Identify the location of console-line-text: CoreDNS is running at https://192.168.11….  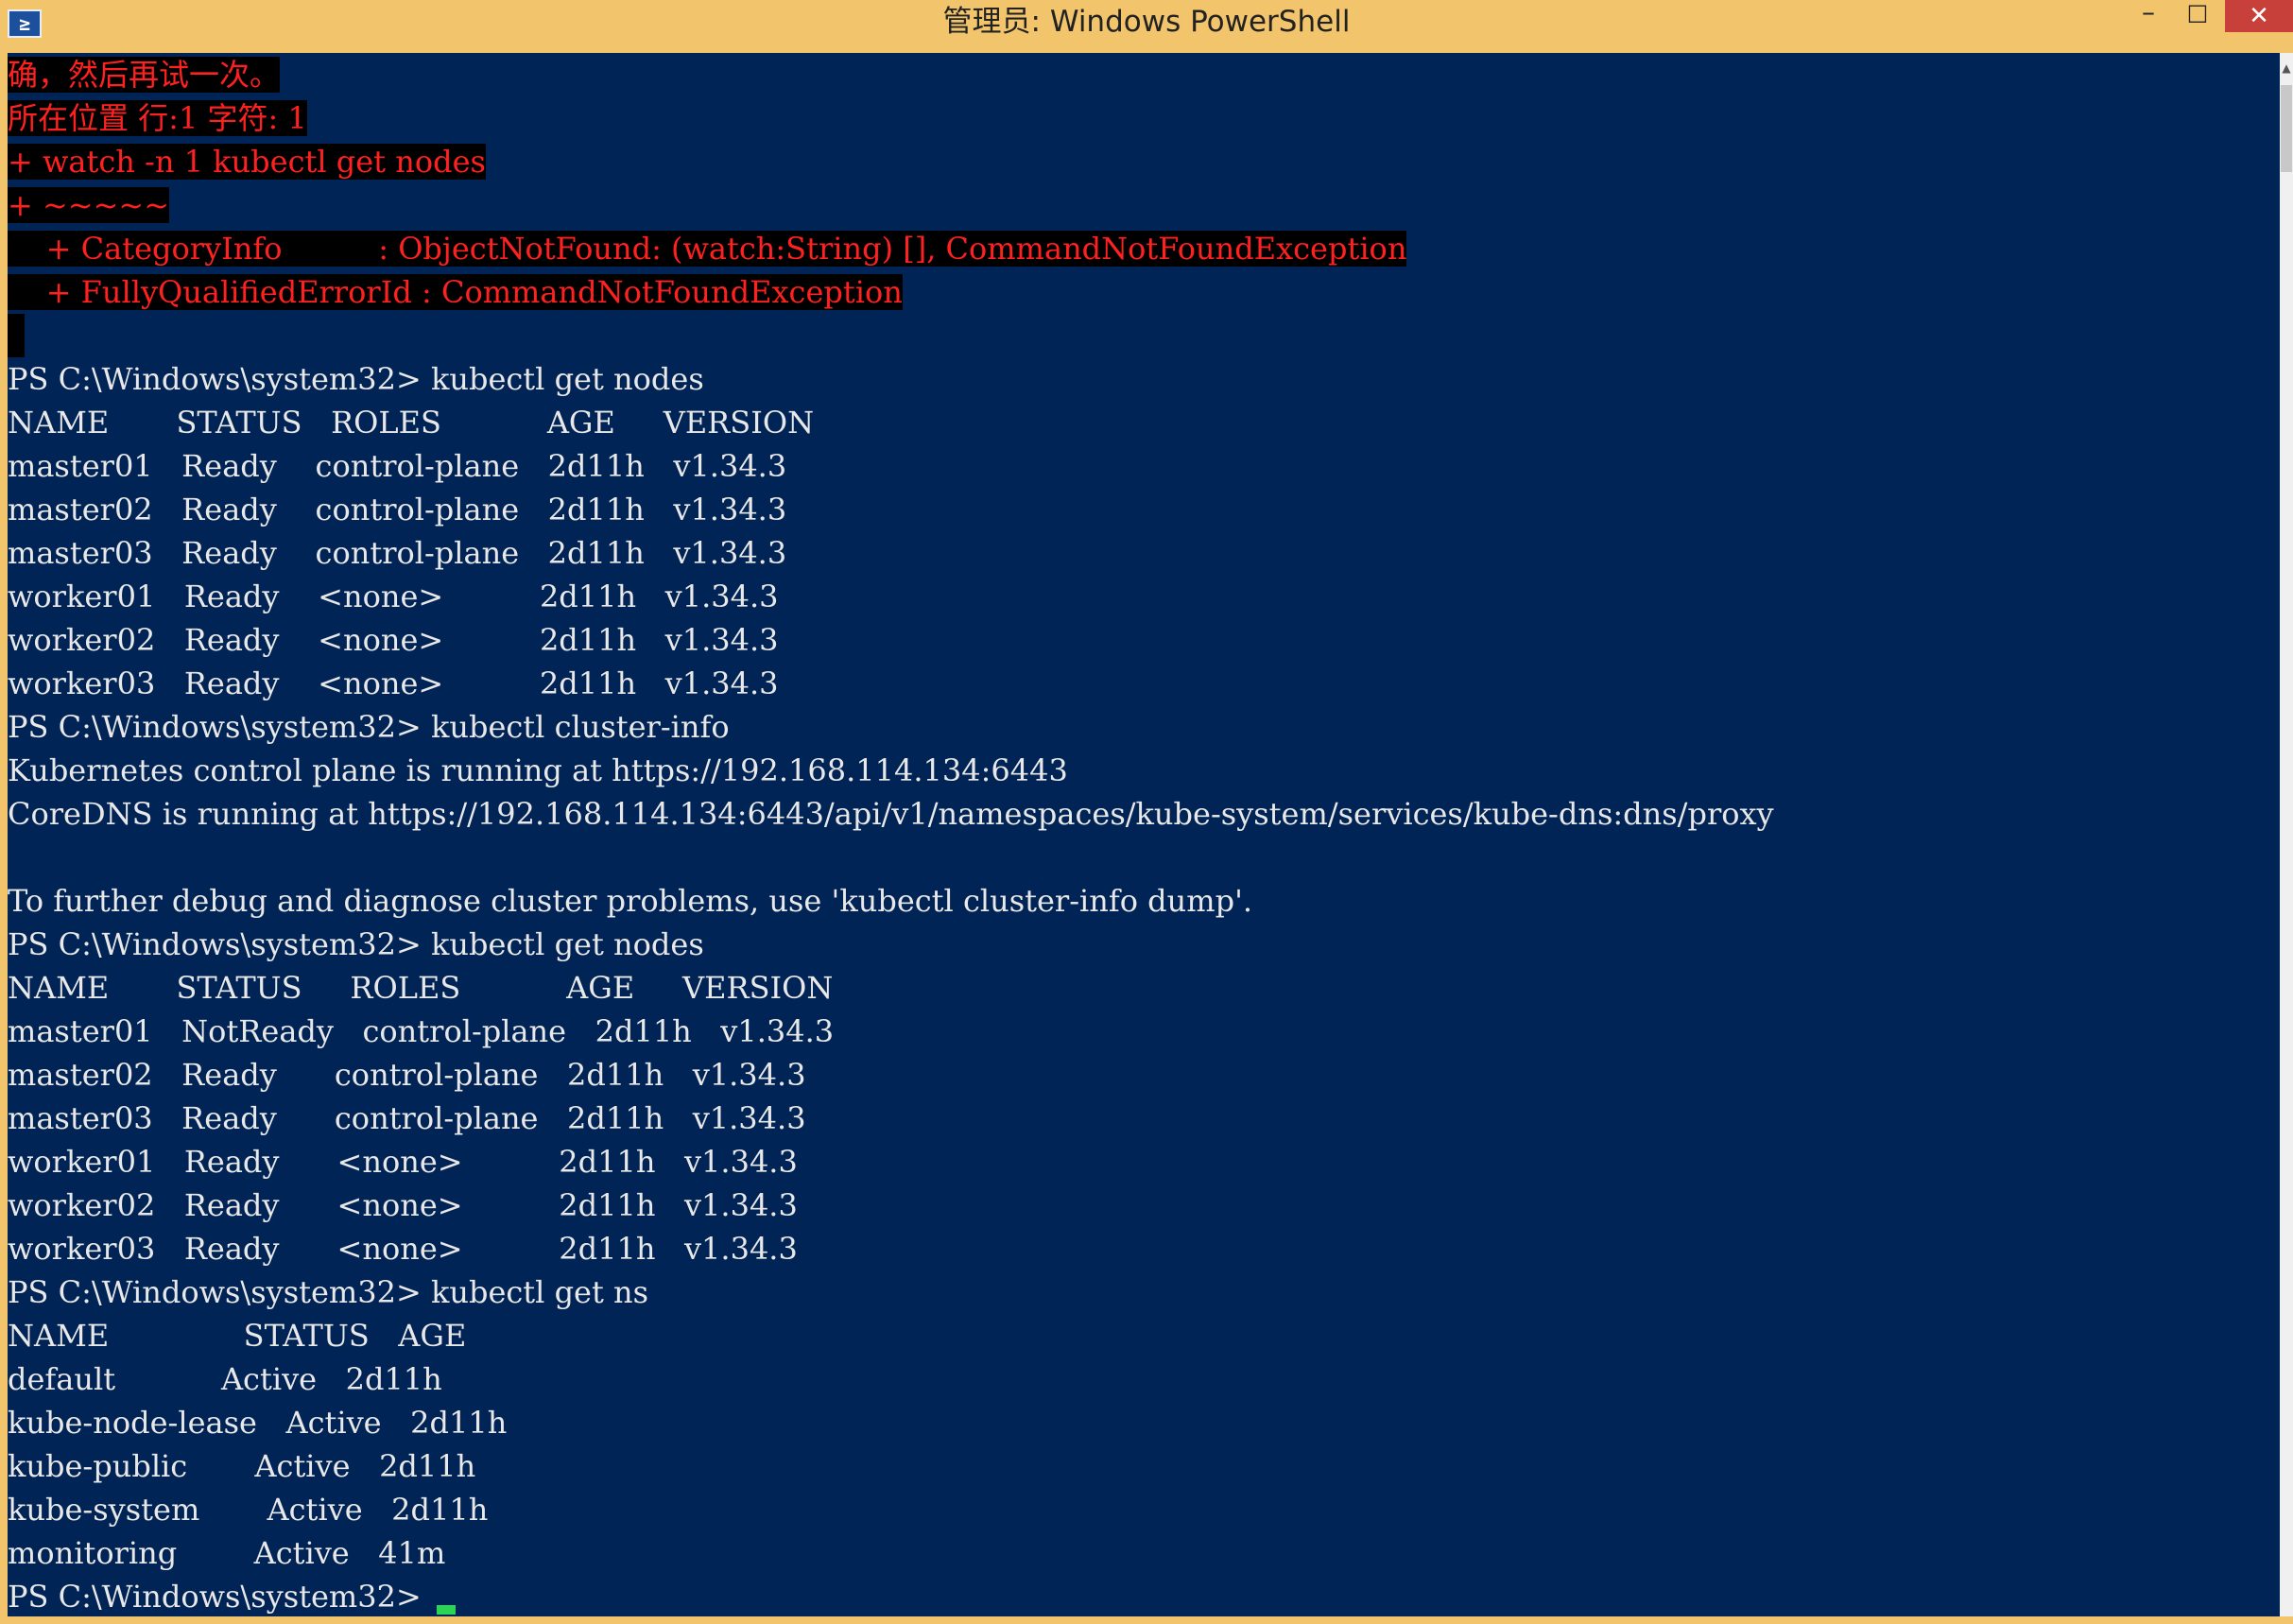
(891, 814).